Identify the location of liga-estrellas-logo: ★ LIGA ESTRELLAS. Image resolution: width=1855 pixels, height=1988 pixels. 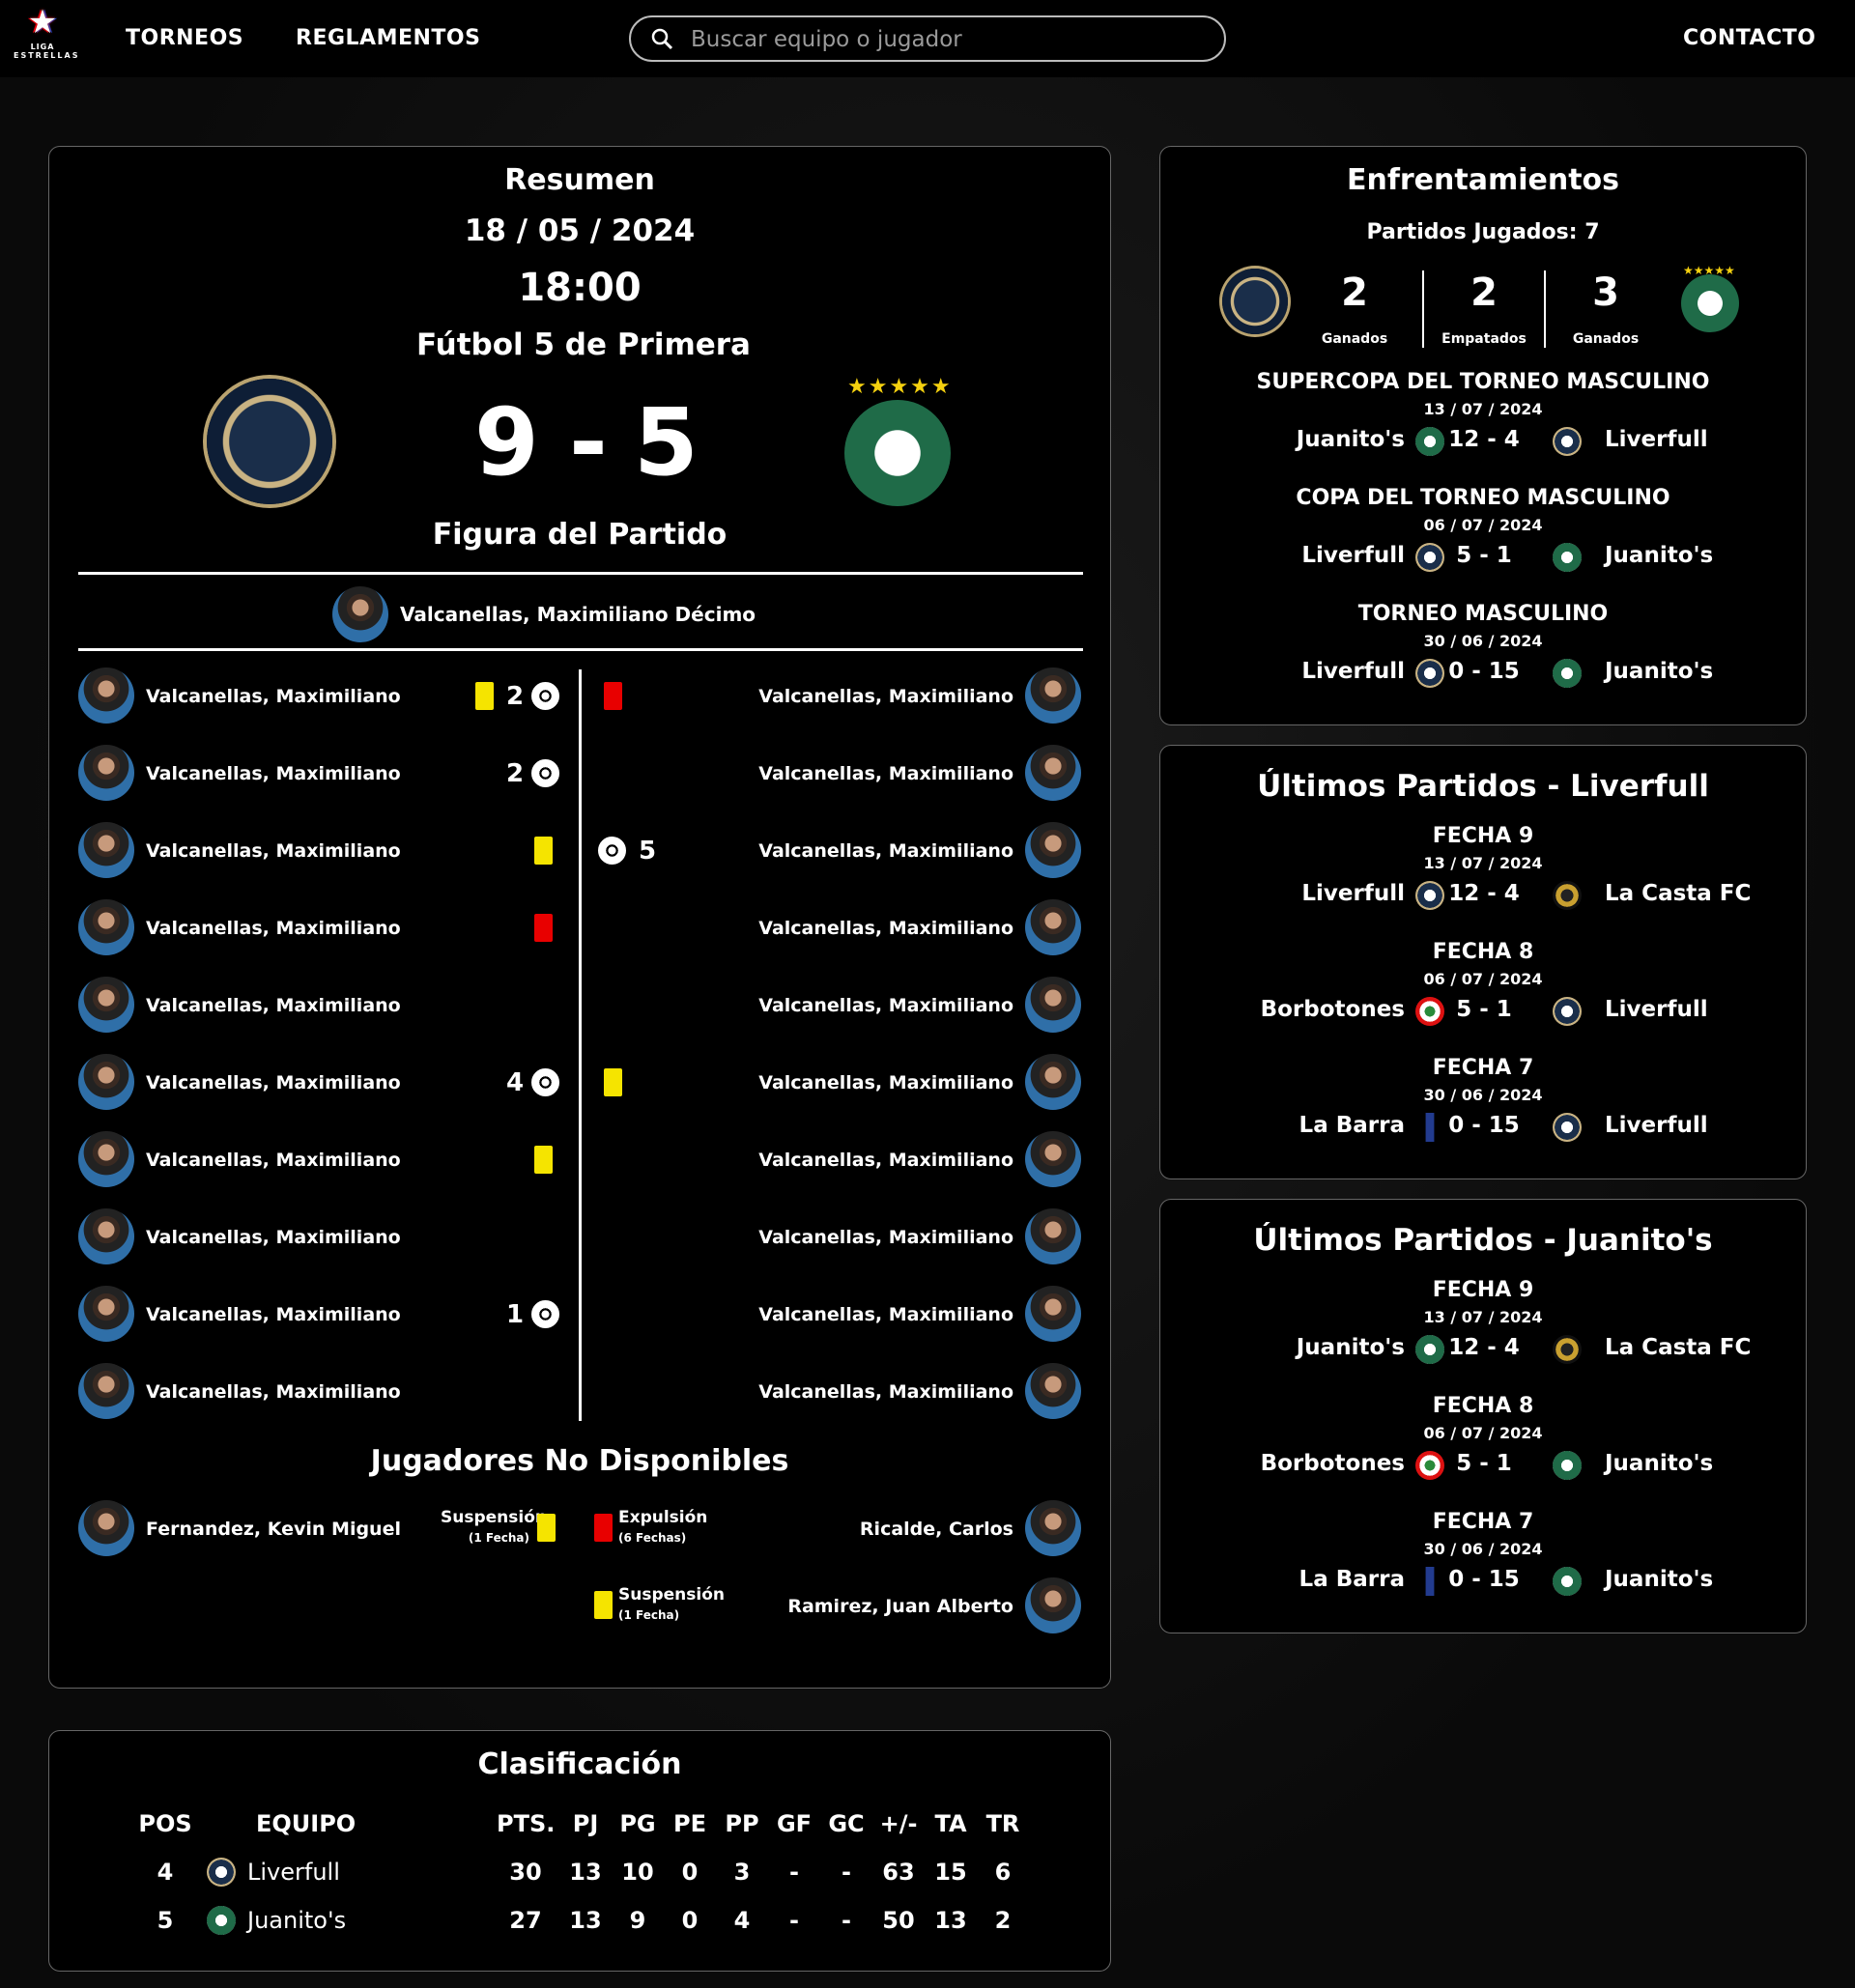
(46, 39).